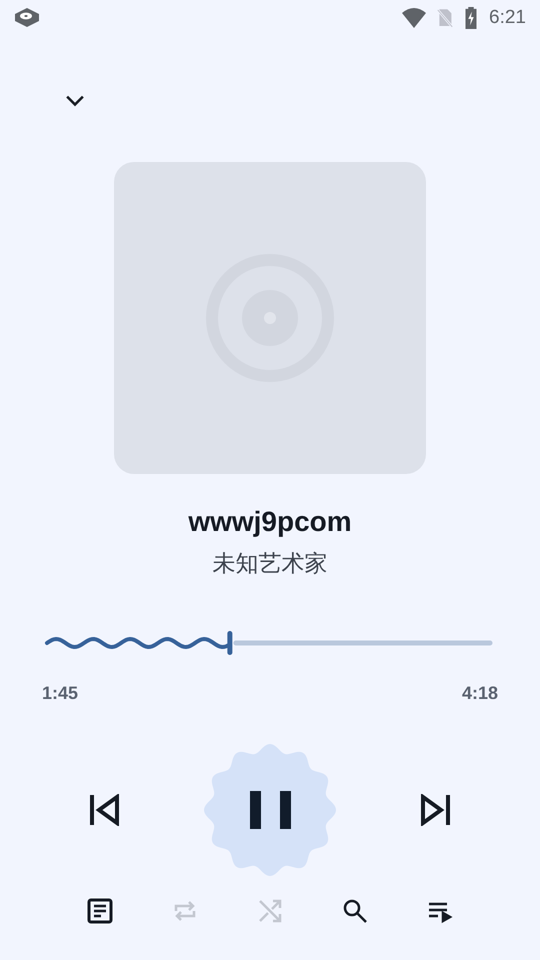 The image size is (540, 960). What do you see at coordinates (436, 810) in the screenshot?
I see `skip-next-icon` at bounding box center [436, 810].